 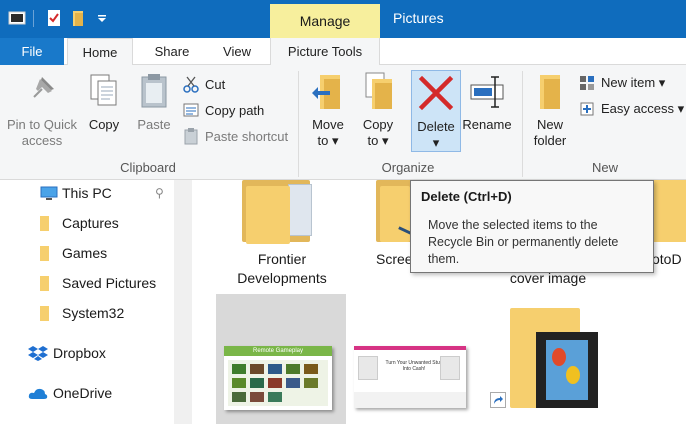 I want to click on scissors-icon, so click(x=191, y=84).